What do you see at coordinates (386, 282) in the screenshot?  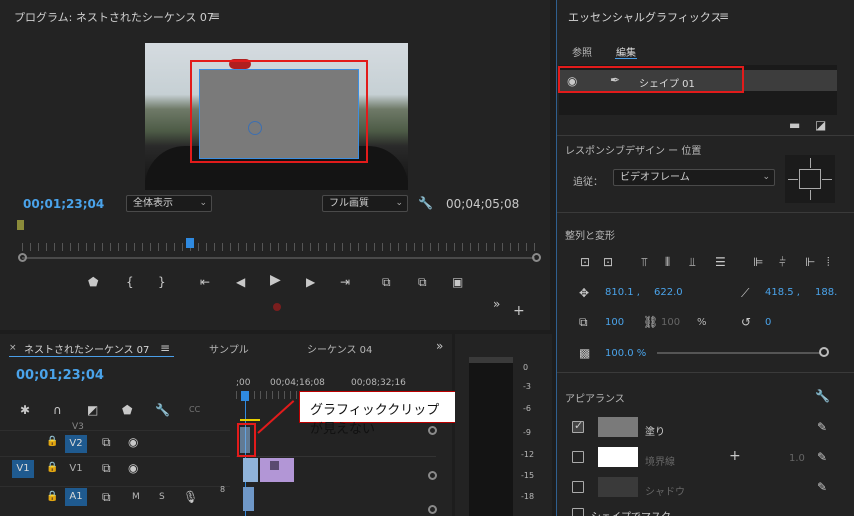 I see `lift-icon: ⧉` at bounding box center [386, 282].